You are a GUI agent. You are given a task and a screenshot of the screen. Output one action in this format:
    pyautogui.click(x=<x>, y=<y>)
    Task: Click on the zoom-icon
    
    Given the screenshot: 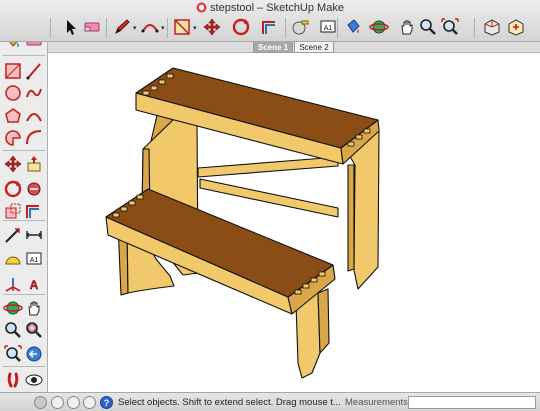 What is the action you would take?
    pyautogui.click(x=428, y=27)
    